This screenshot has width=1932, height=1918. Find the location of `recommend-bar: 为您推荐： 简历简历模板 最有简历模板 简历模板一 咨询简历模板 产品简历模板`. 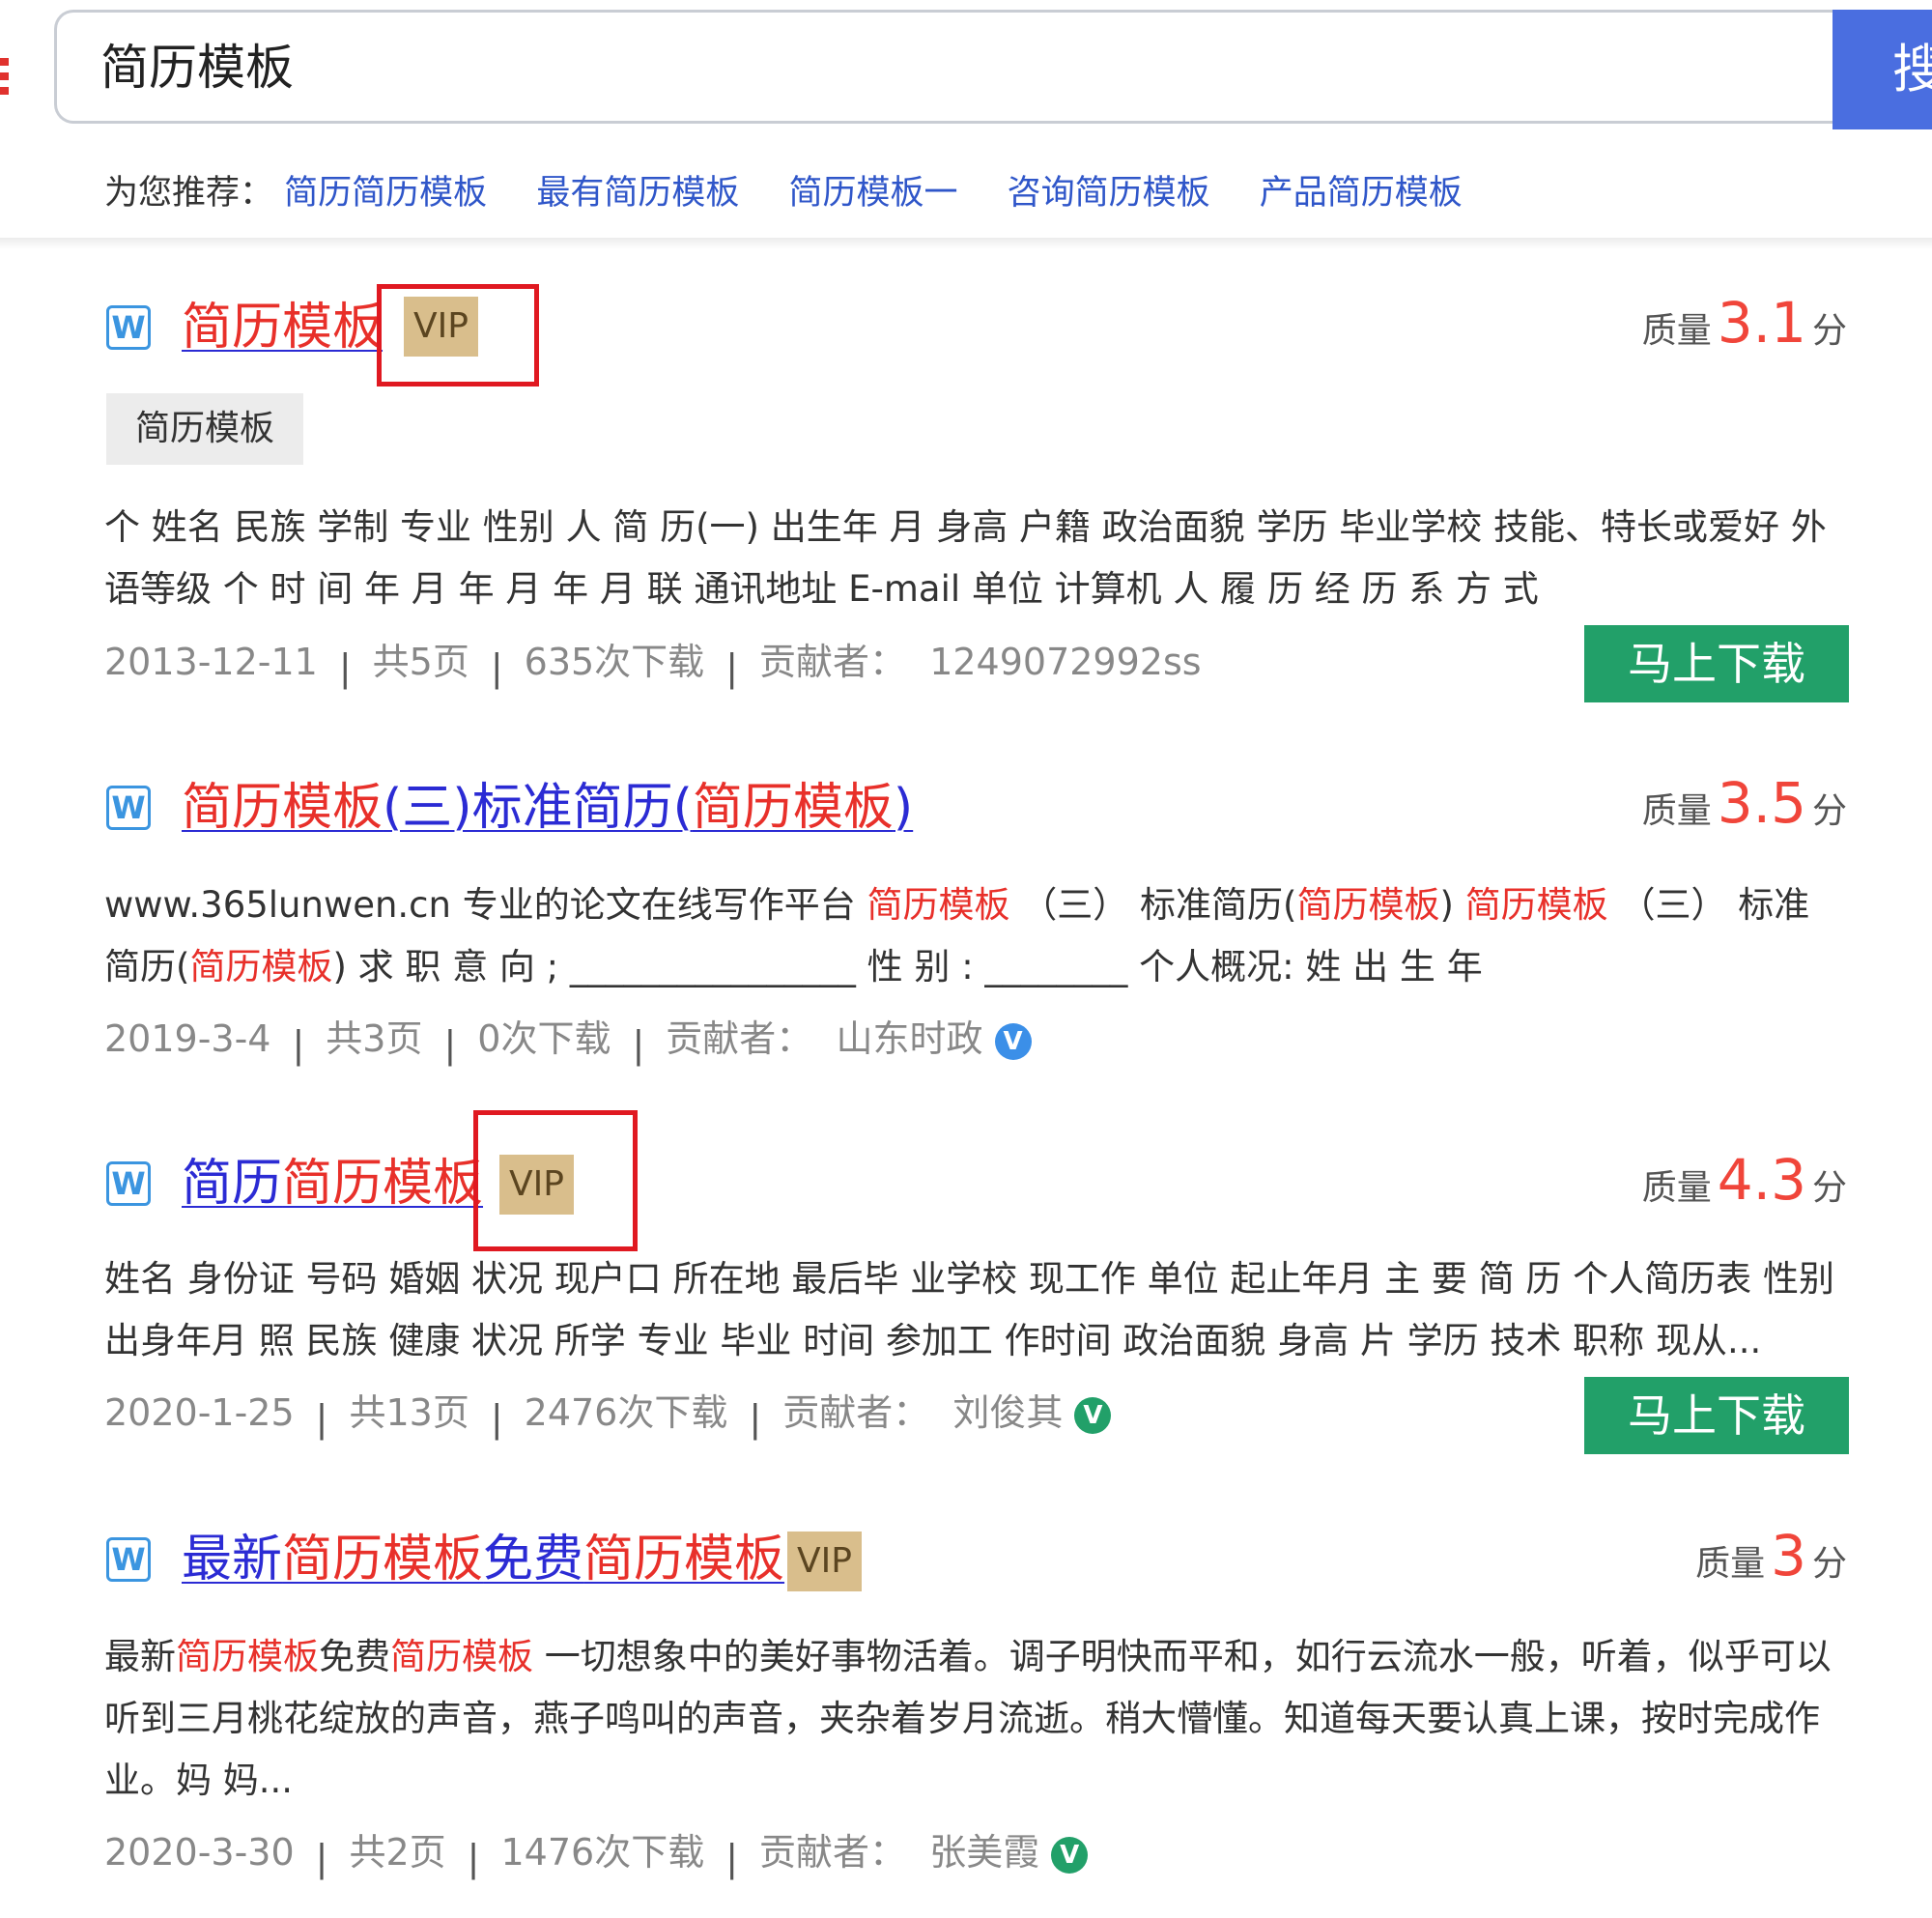

recommend-bar: 为您推荐： 简历简历模板 最有简历模板 简历模板一 咨询简历模板 产品简历模板 is located at coordinates (802, 193).